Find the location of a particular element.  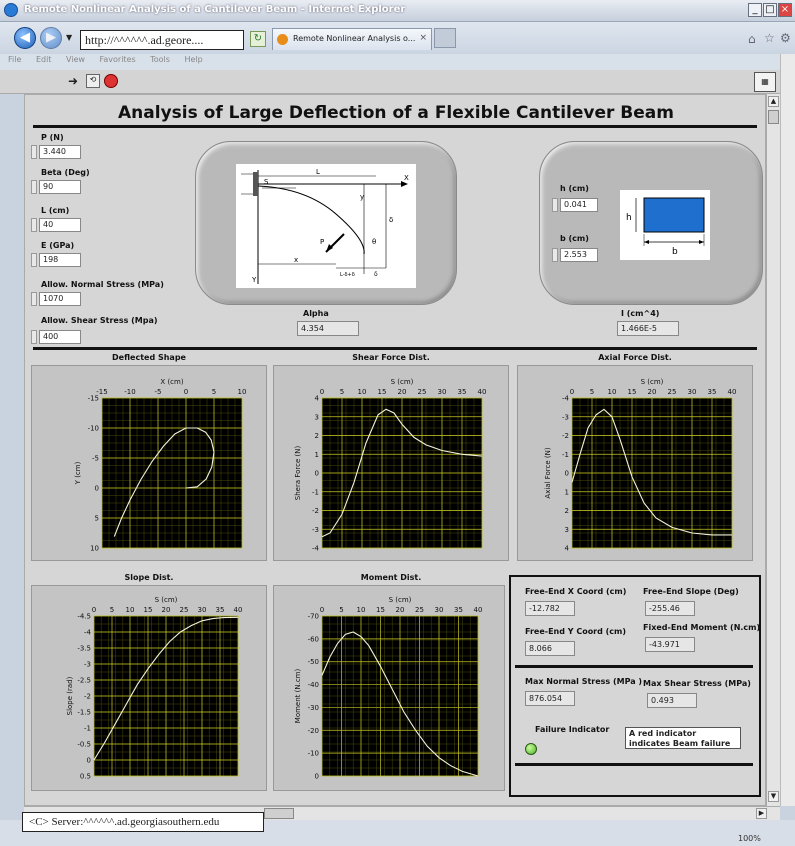

zoom-level: 100% is located at coordinates (749, 838).